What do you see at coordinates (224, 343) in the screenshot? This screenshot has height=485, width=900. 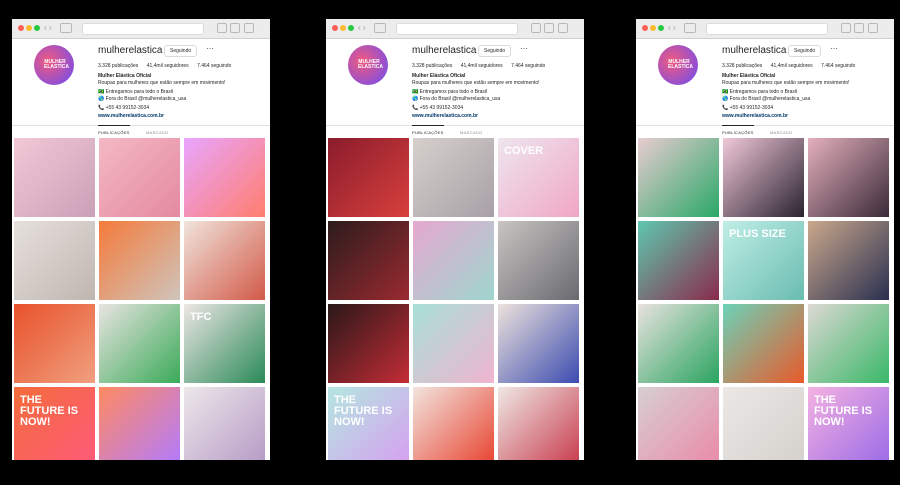 I see `post-thumbnail: TFC` at bounding box center [224, 343].